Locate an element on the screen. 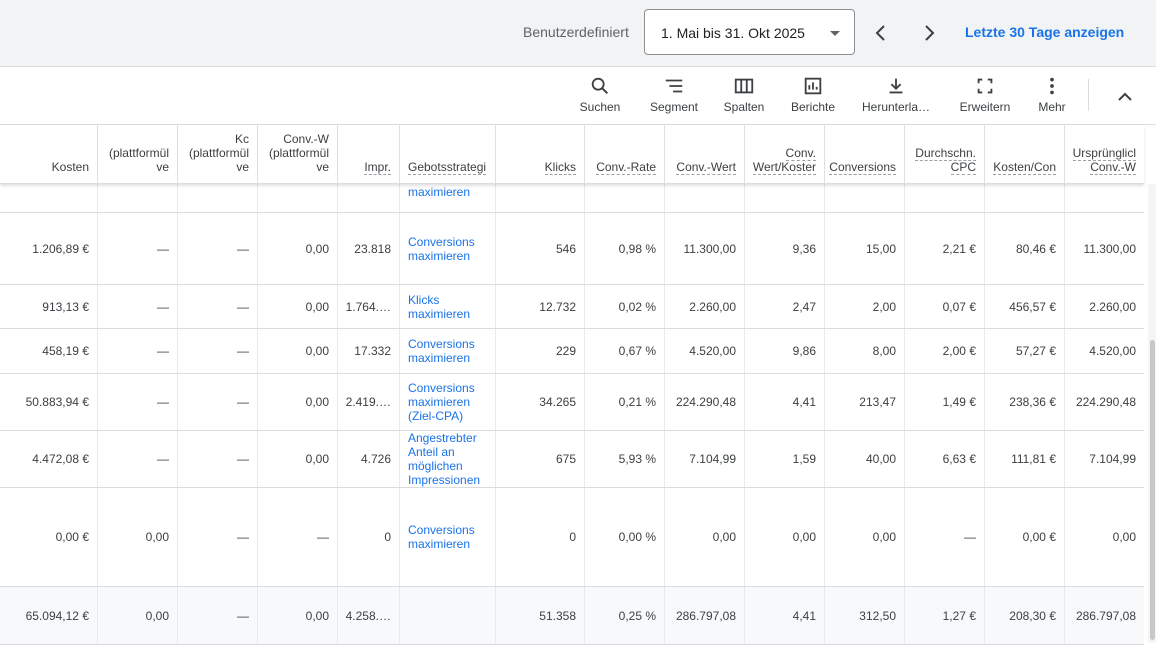 The image size is (1156, 645). search-icon is located at coordinates (600, 86).